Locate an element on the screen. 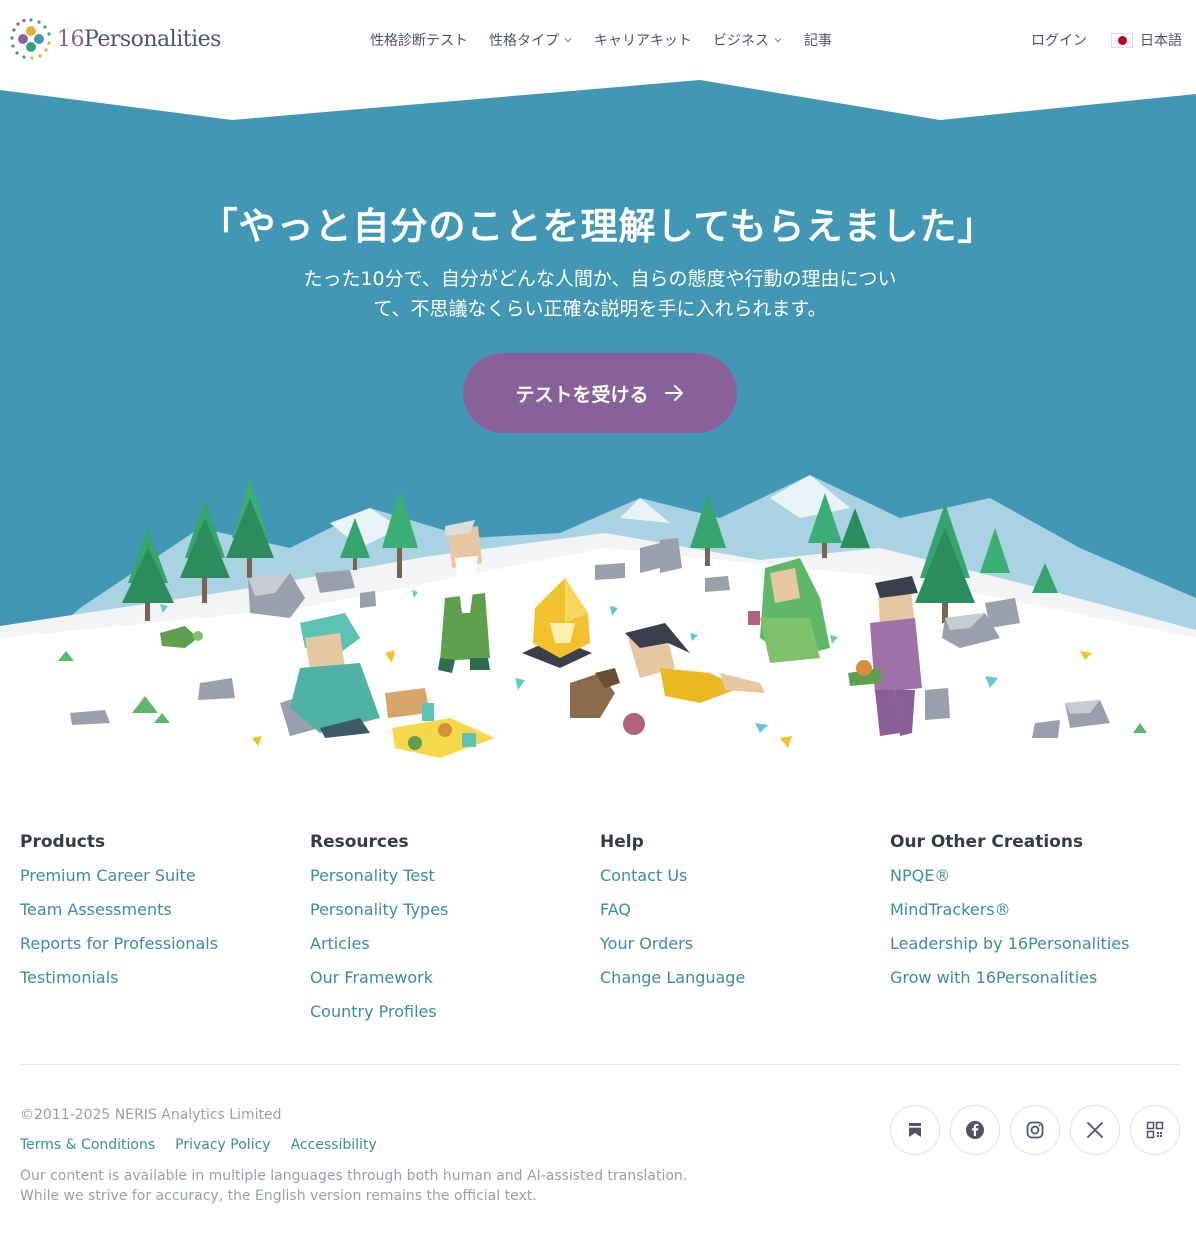  footer-link: Personality Types is located at coordinates (455, 909).